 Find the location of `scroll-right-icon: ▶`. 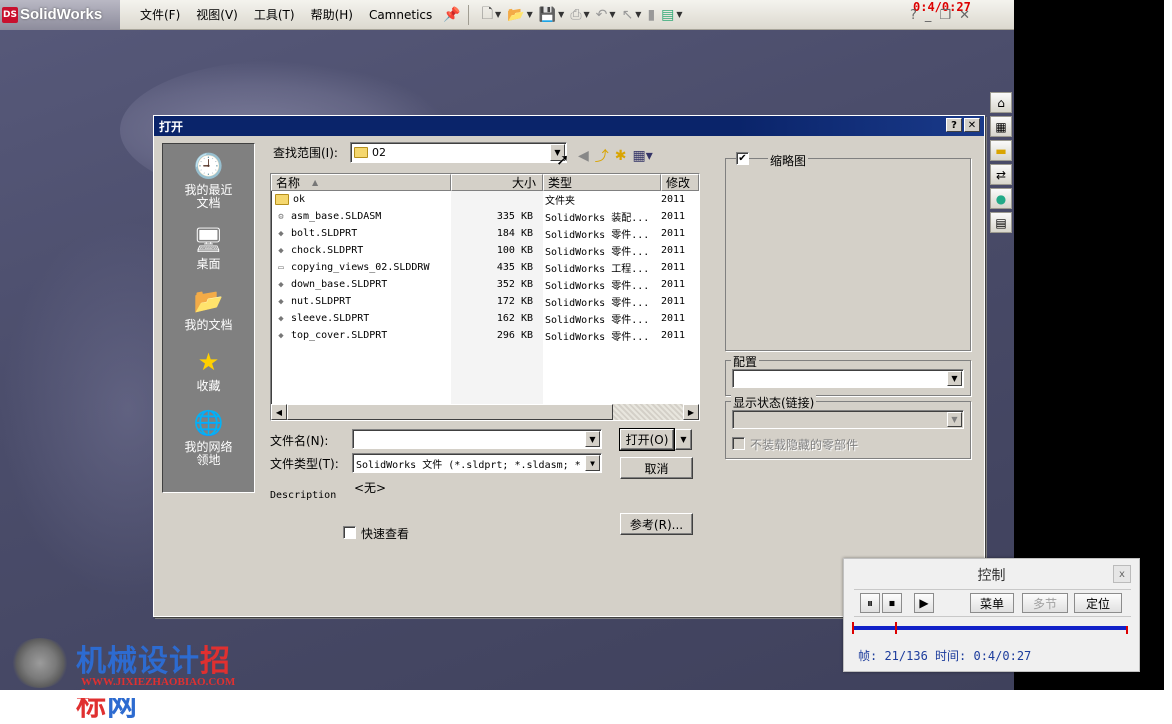

scroll-right-icon: ▶ is located at coordinates (691, 412).